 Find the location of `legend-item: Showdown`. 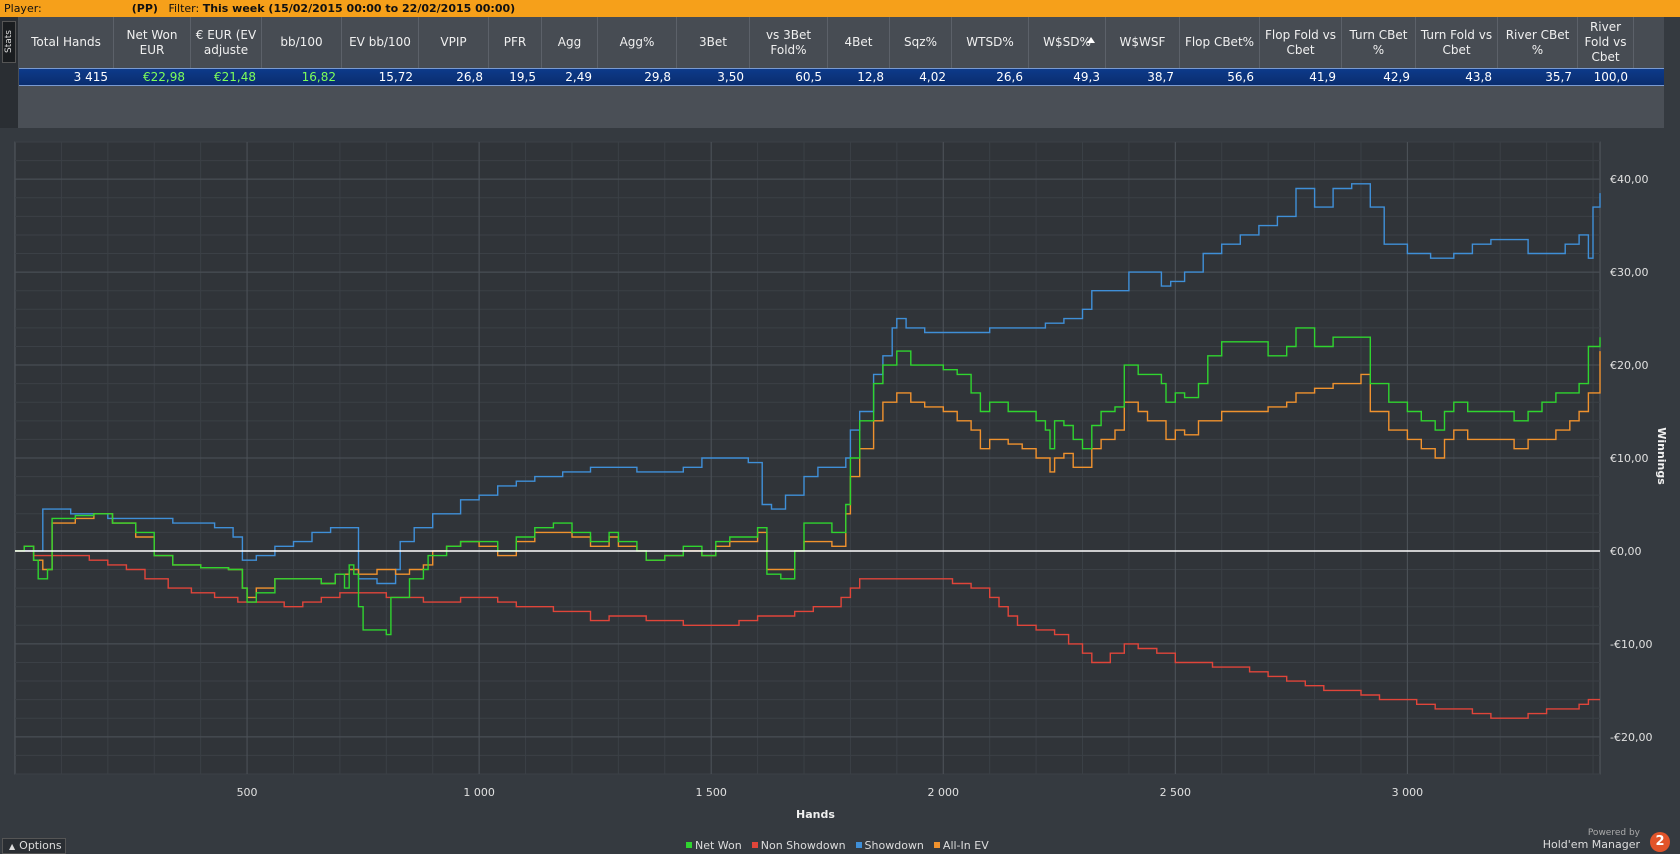

legend-item: Showdown is located at coordinates (889, 845).